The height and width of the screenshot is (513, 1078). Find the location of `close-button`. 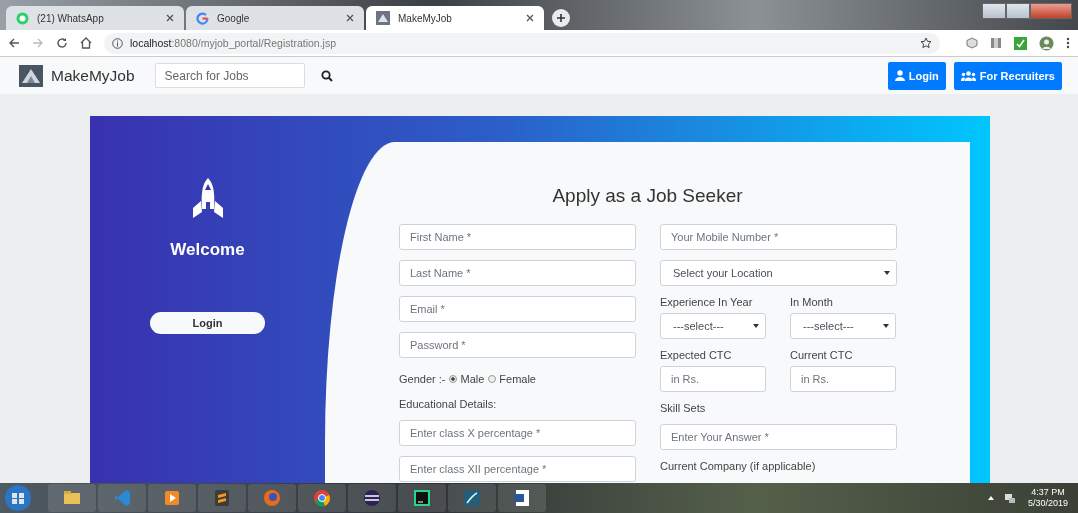

close-button is located at coordinates (1051, 11).